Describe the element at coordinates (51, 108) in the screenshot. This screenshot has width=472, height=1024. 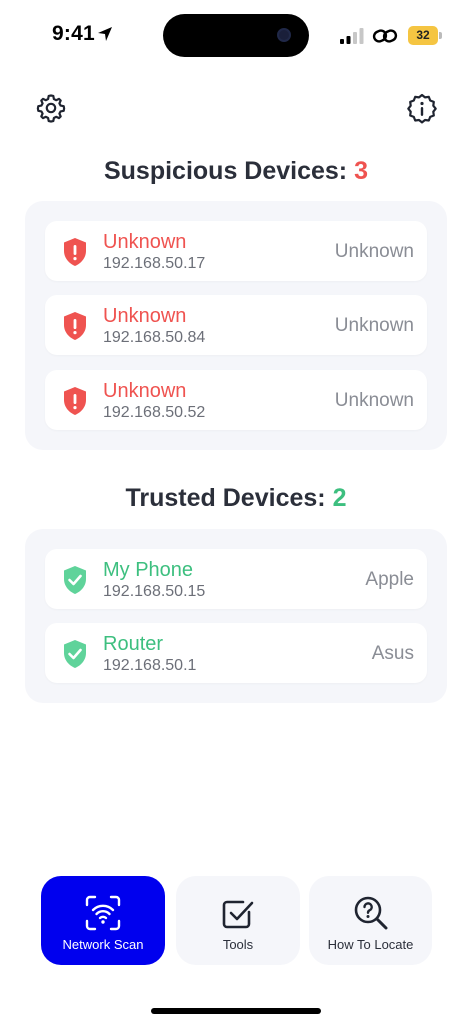
I see `gear-icon` at that location.